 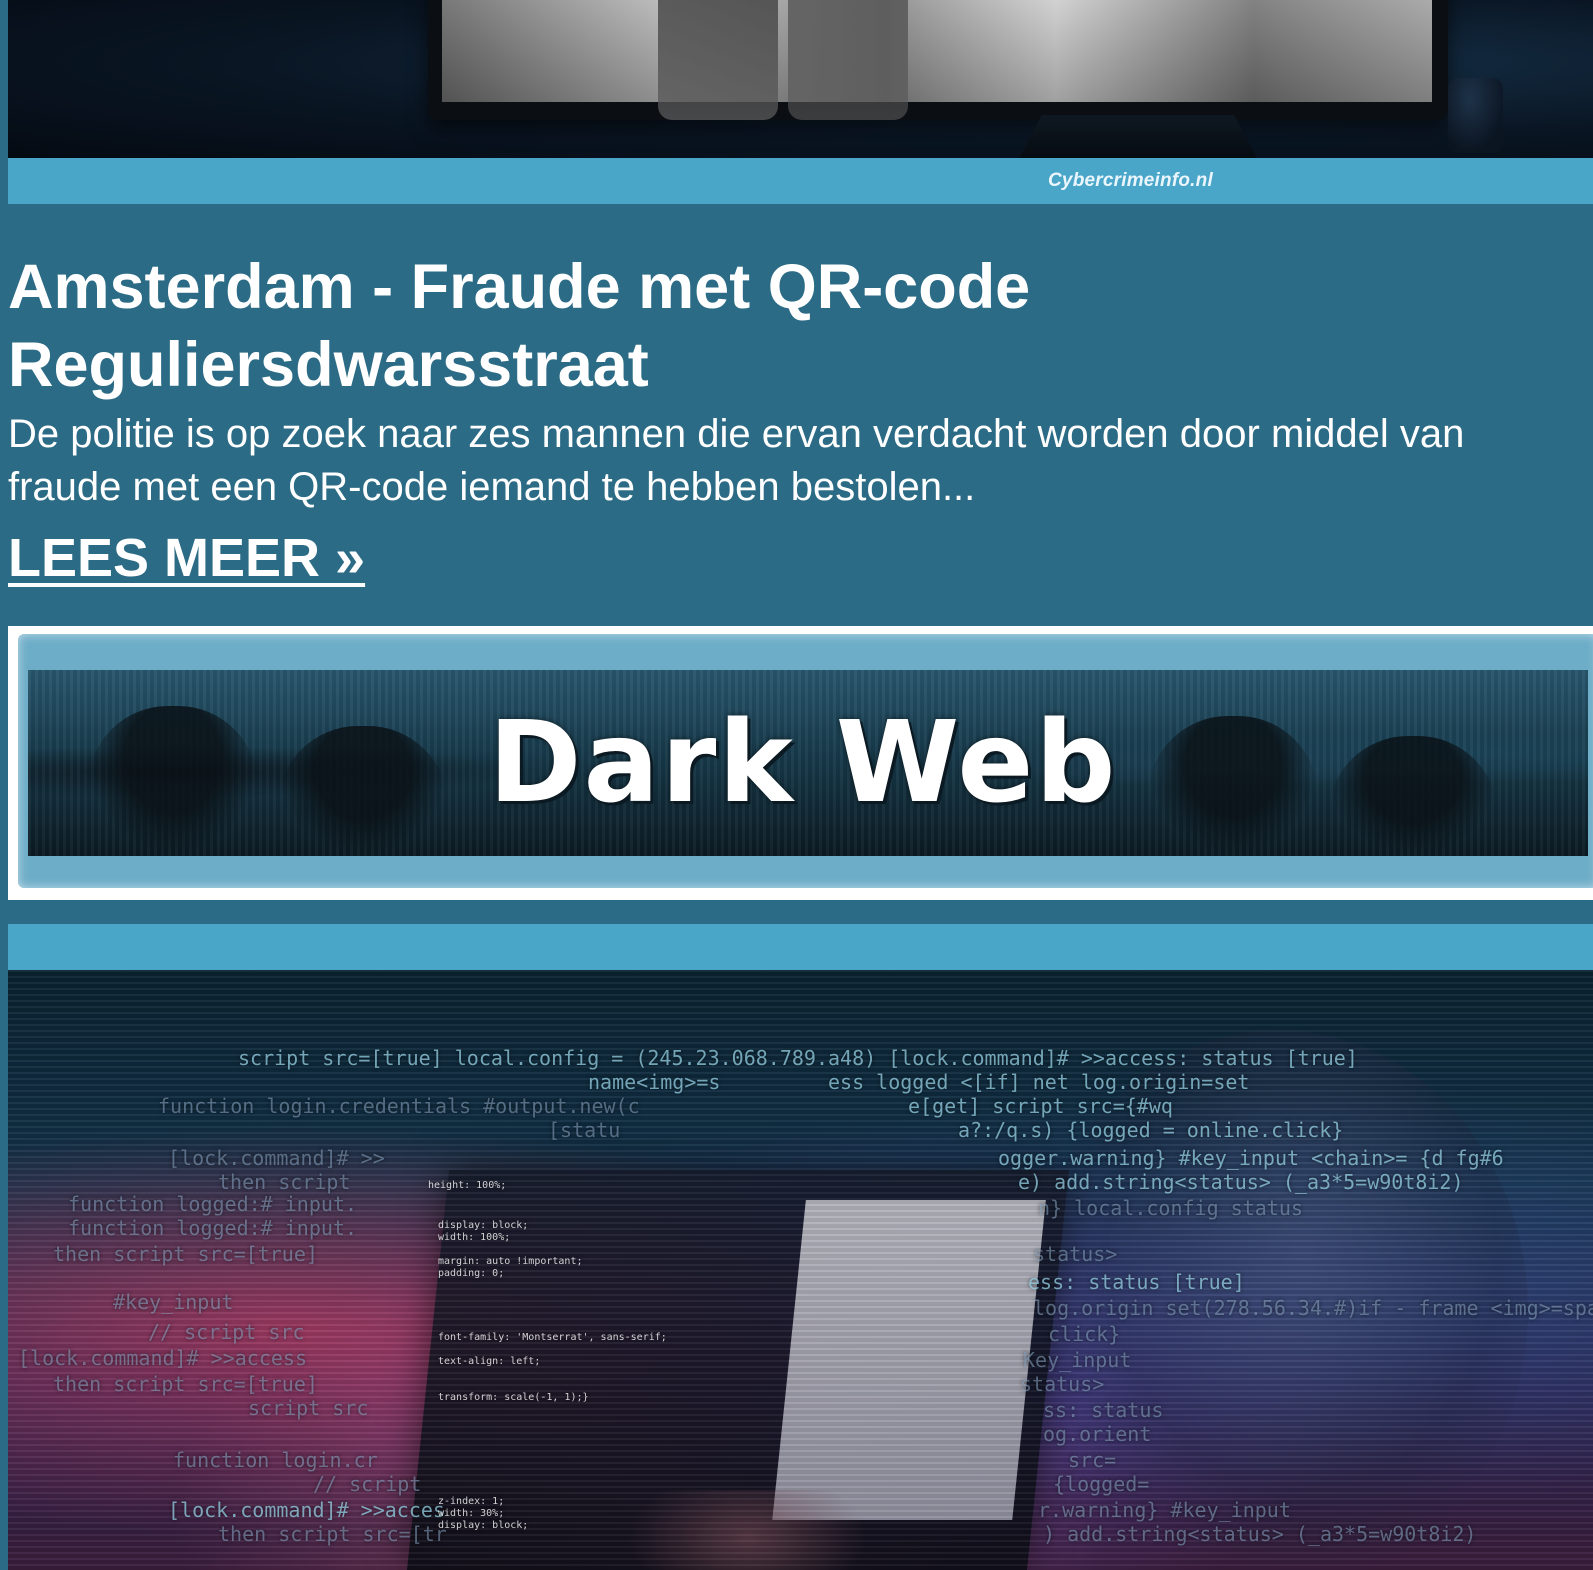 I want to click on hero-caption-bar, so click(x=800, y=181).